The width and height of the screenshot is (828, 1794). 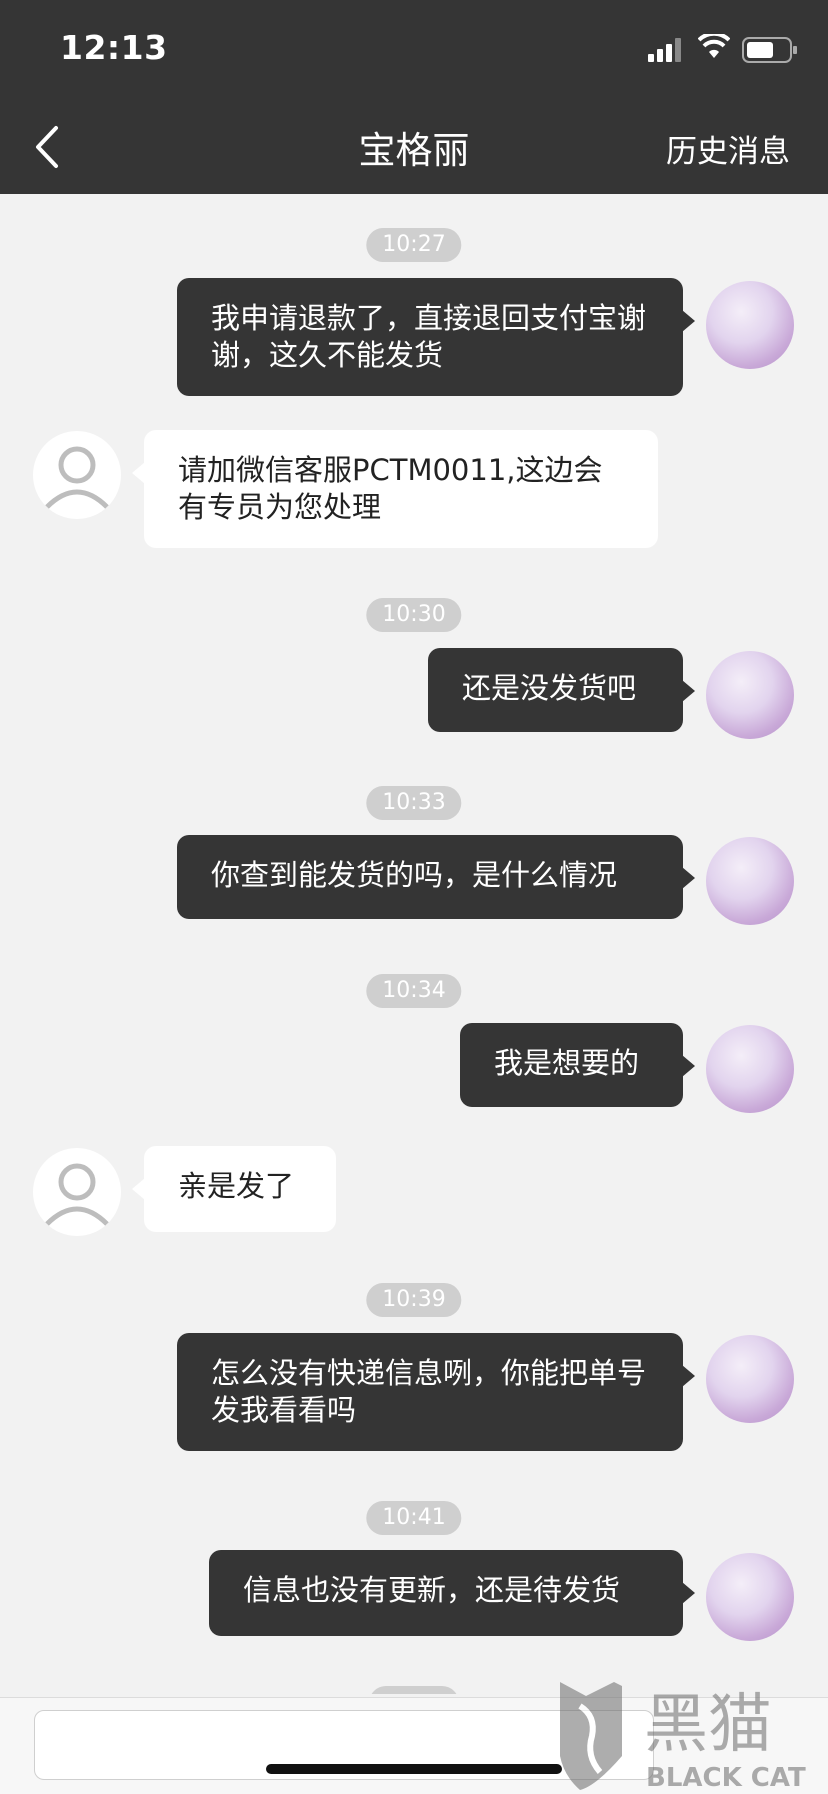 What do you see at coordinates (414, 245) in the screenshot?
I see `timestamp: 10:27` at bounding box center [414, 245].